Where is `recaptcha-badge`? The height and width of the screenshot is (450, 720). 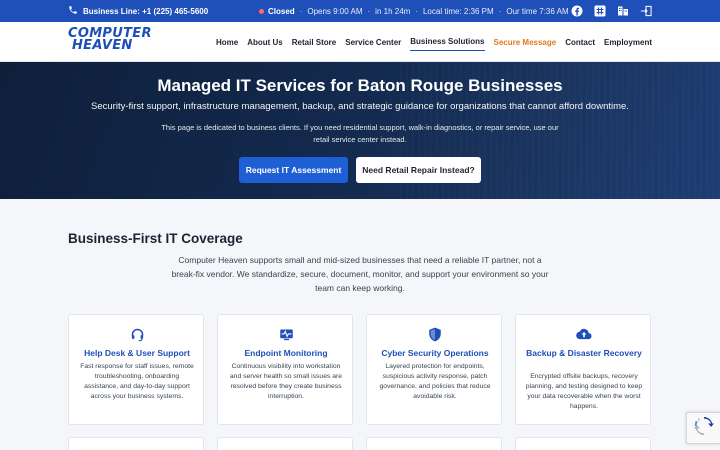
recaptcha-badge is located at coordinates (703, 428).